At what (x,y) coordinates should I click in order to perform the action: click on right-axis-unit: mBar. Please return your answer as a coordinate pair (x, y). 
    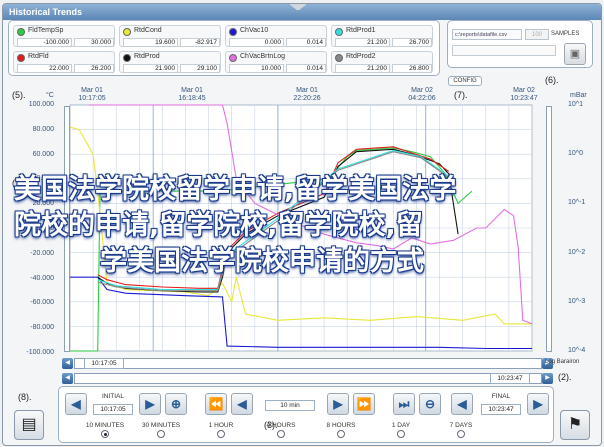
    Looking at the image, I should click on (578, 95).